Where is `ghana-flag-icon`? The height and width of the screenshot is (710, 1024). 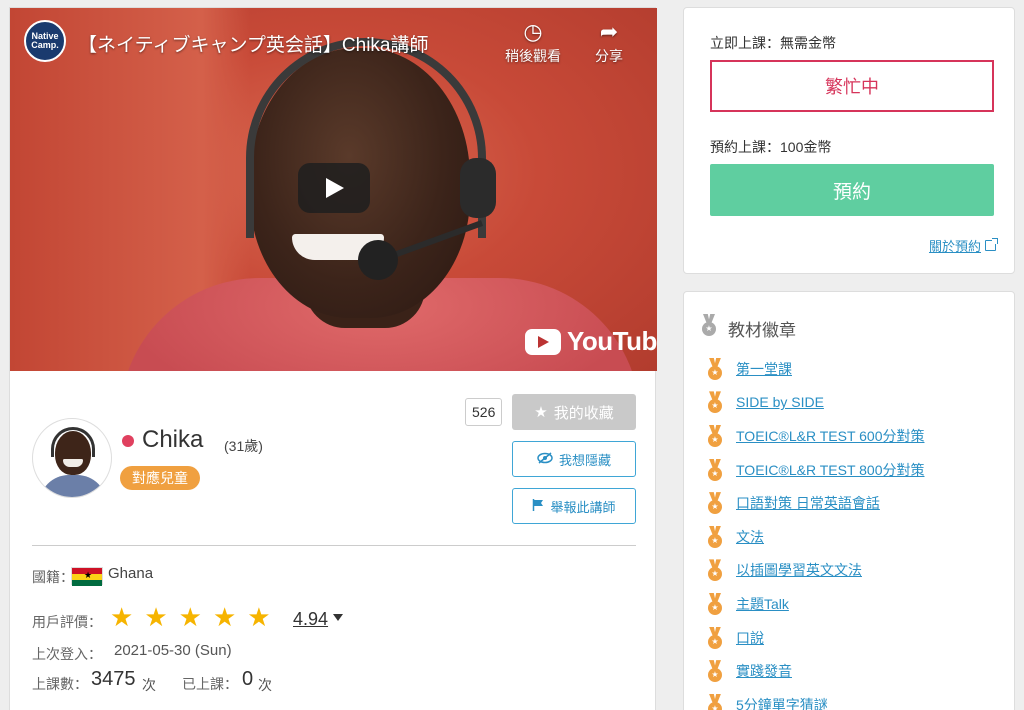 ghana-flag-icon is located at coordinates (87, 576).